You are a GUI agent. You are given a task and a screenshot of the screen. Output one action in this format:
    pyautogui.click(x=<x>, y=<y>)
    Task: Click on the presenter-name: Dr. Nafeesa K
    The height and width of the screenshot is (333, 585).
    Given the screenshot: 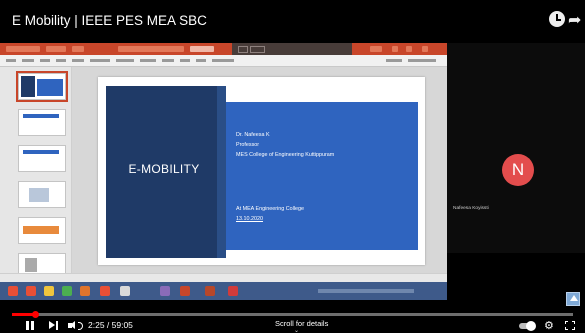 What is the action you would take?
    pyautogui.click(x=253, y=135)
    